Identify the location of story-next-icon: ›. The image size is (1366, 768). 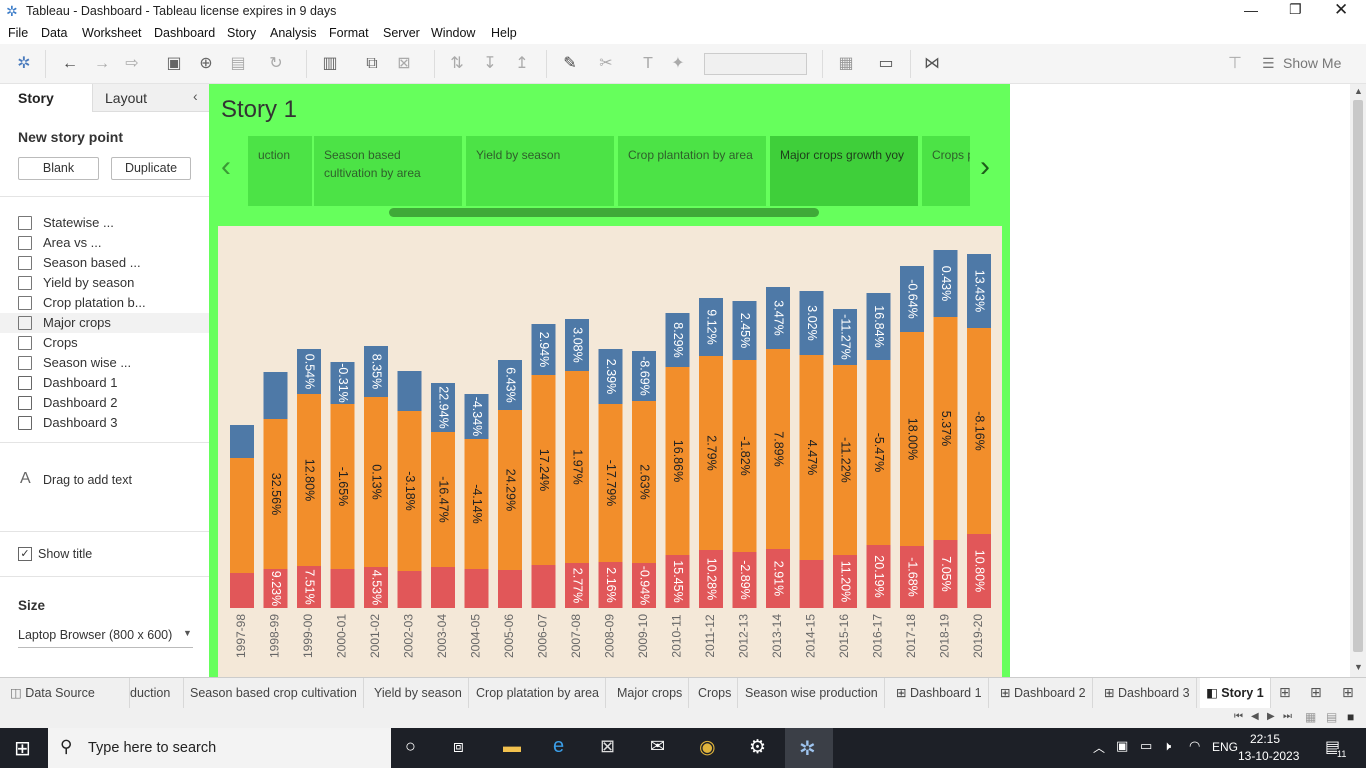
(985, 167).